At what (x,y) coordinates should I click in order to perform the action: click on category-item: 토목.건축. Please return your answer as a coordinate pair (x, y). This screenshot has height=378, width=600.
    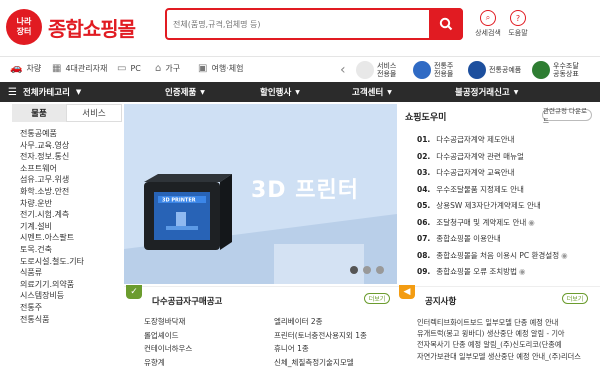
    Looking at the image, I should click on (71, 250).